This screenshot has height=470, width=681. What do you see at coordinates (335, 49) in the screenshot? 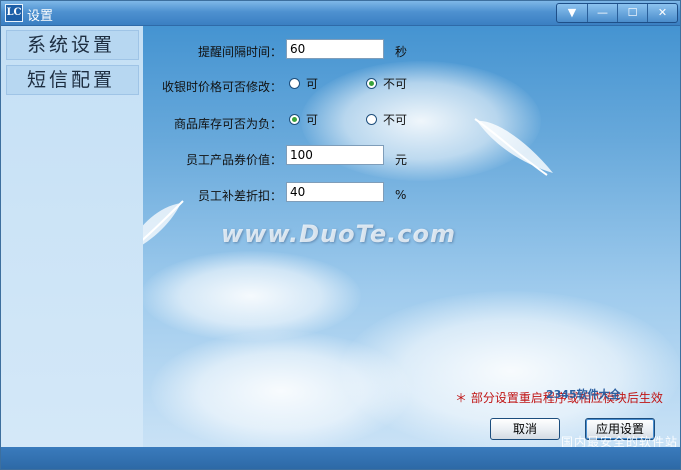
I see `reminder-interval-input` at bounding box center [335, 49].